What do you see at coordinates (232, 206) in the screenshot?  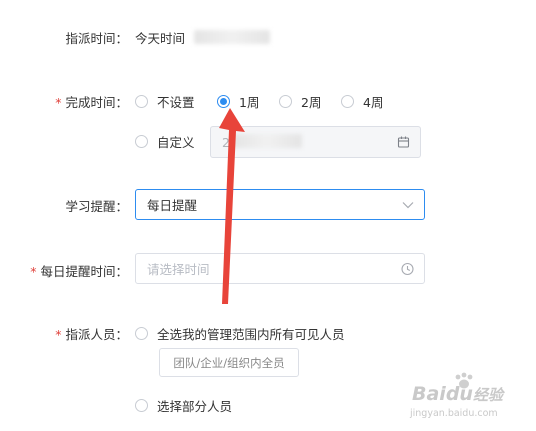 I see `annotation-arrow` at bounding box center [232, 206].